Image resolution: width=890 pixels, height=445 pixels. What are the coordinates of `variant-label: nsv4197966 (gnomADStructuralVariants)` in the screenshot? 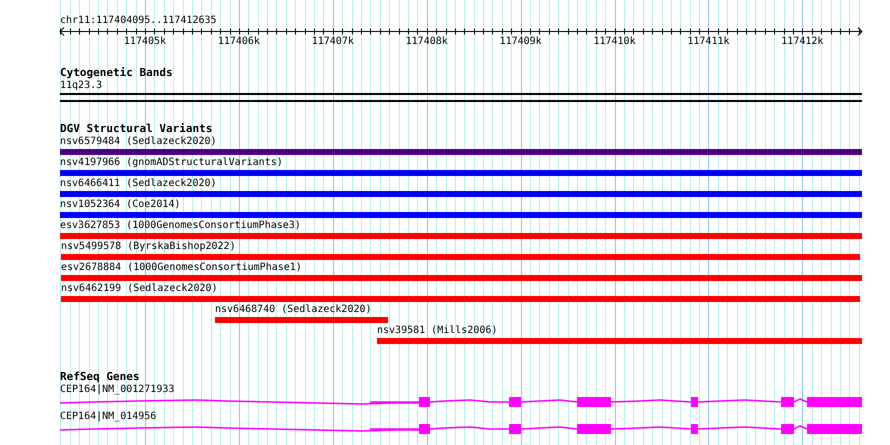 It's located at (171, 163).